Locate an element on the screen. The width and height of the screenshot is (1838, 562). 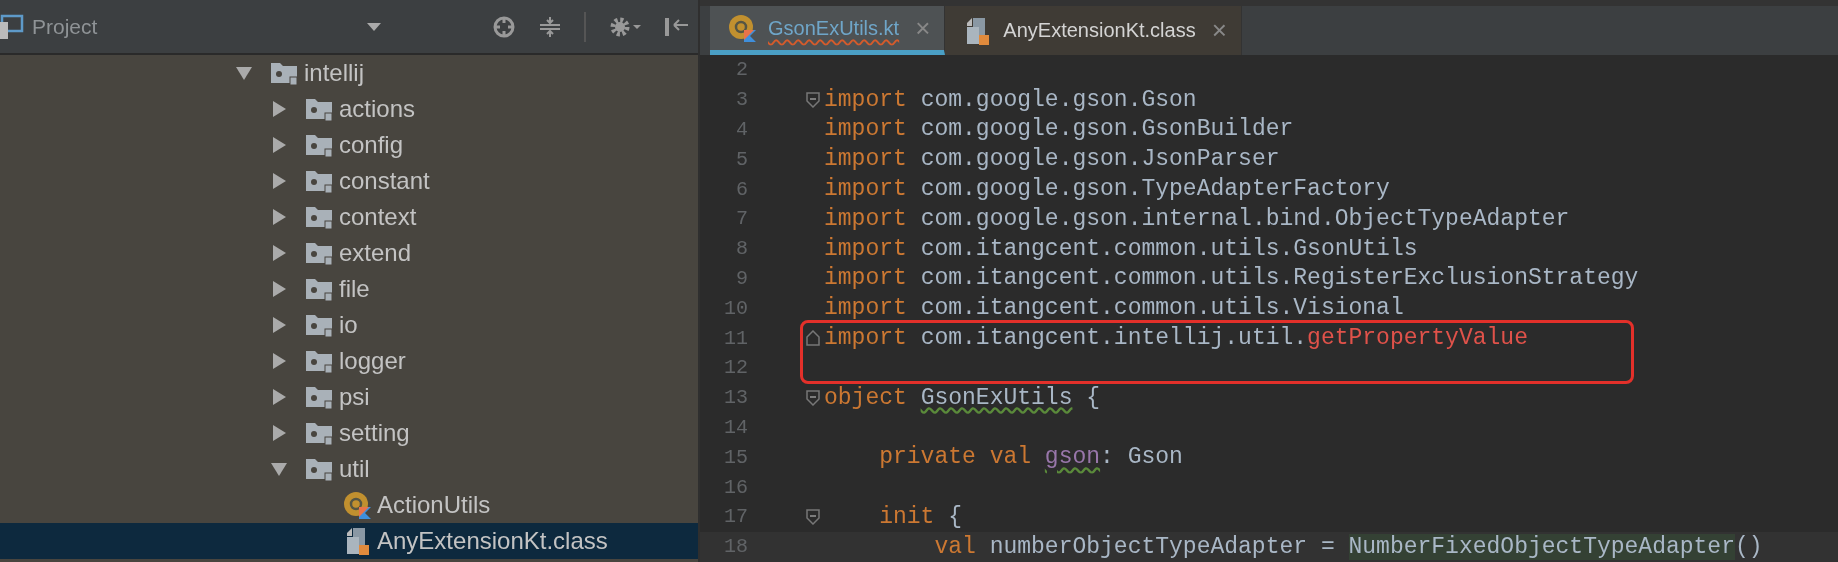
line-number: 2 is located at coordinates (741, 70).